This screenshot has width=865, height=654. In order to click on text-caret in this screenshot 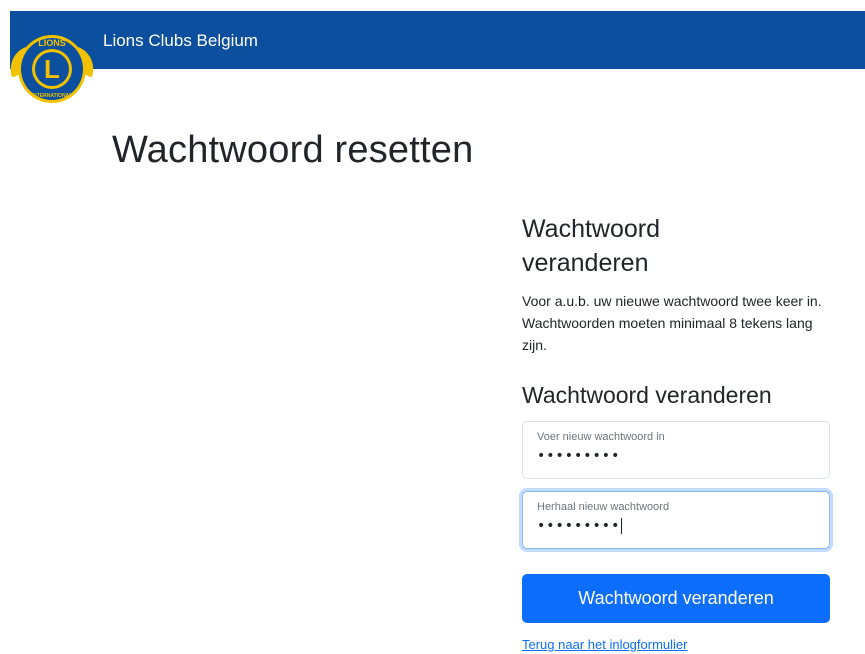, I will do `click(622, 526)`.